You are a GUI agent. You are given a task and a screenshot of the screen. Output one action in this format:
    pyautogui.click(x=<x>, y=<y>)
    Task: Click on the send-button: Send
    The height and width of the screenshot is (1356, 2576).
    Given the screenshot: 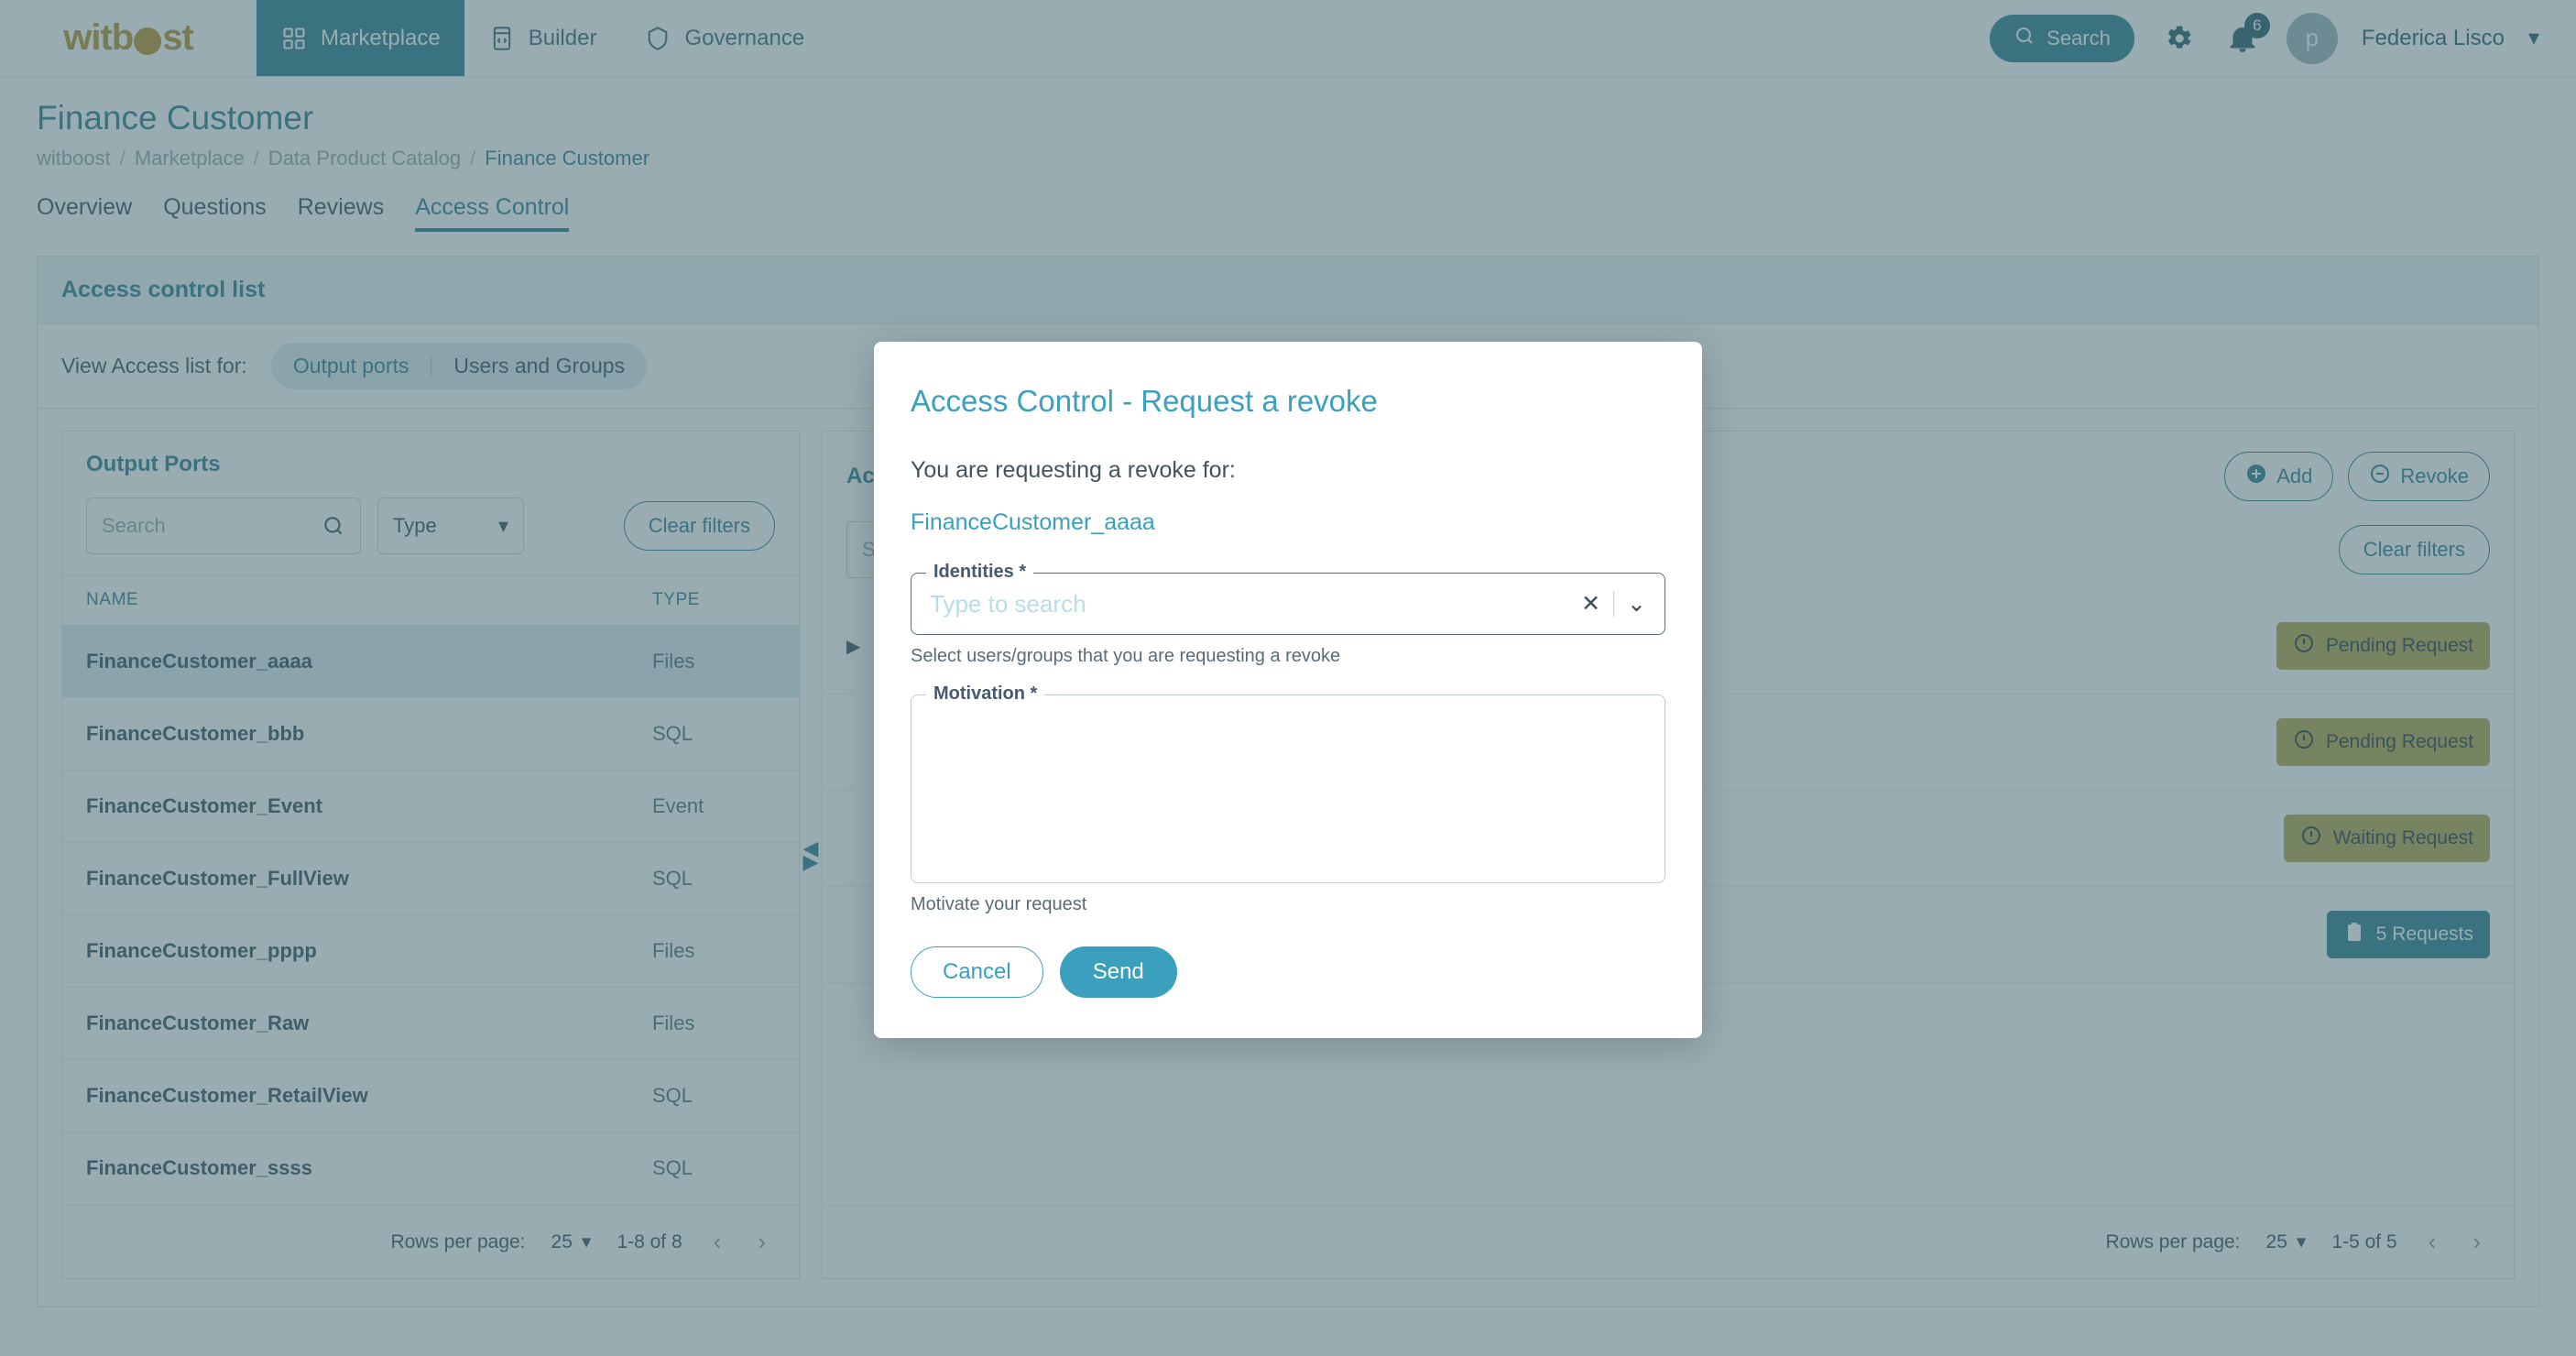 What is the action you would take?
    pyautogui.click(x=1118, y=972)
    